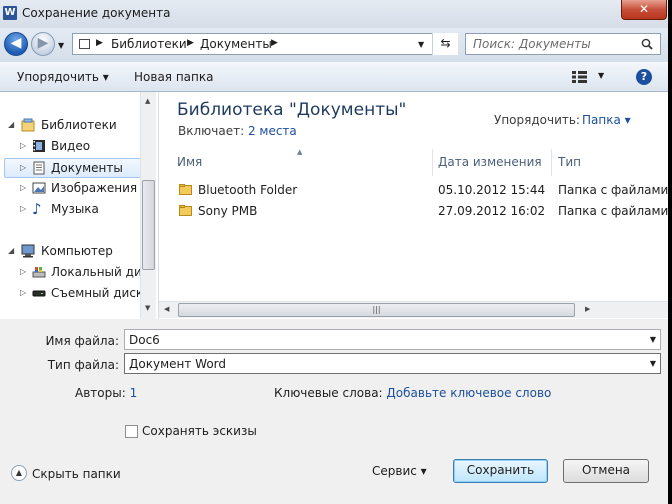  I want to click on sidebar-item-video: ▷ Видео, so click(74, 147).